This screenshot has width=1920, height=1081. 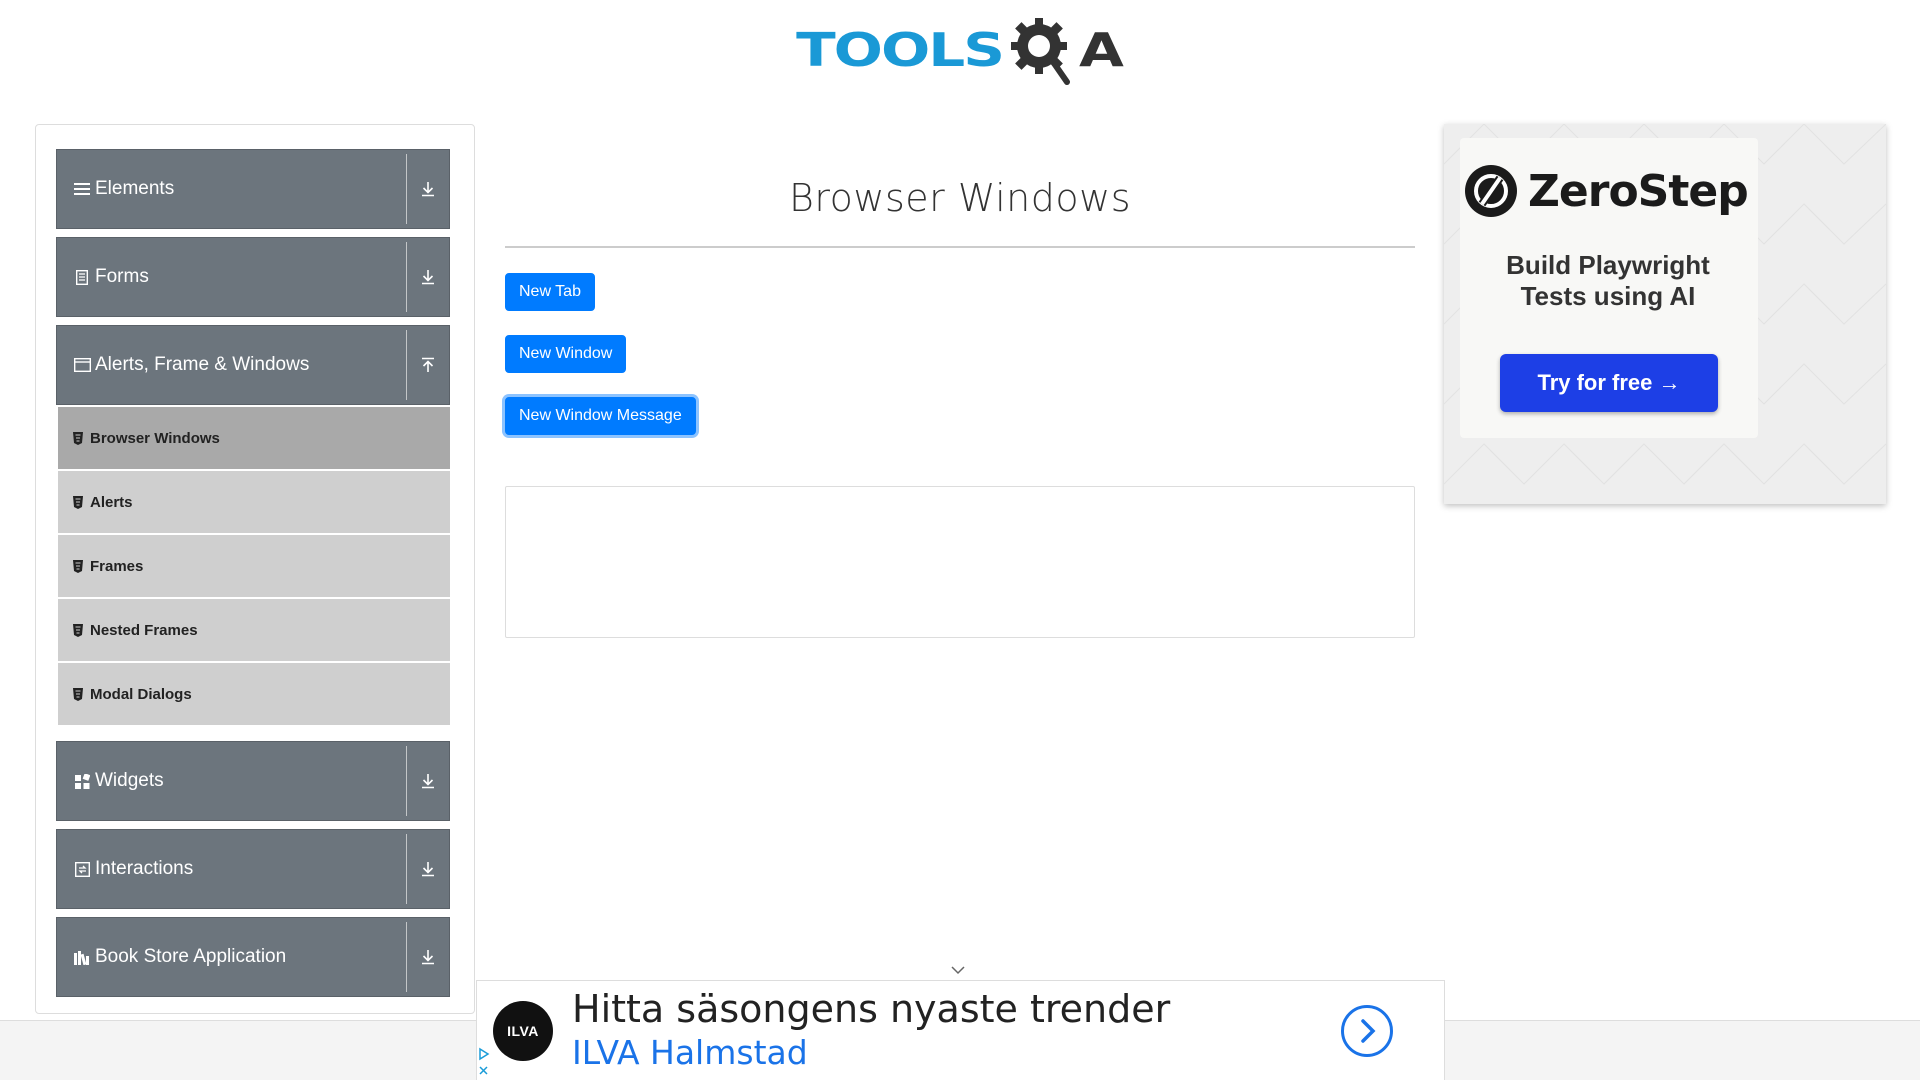 I want to click on sidebar-item-label: Frames, so click(x=117, y=566).